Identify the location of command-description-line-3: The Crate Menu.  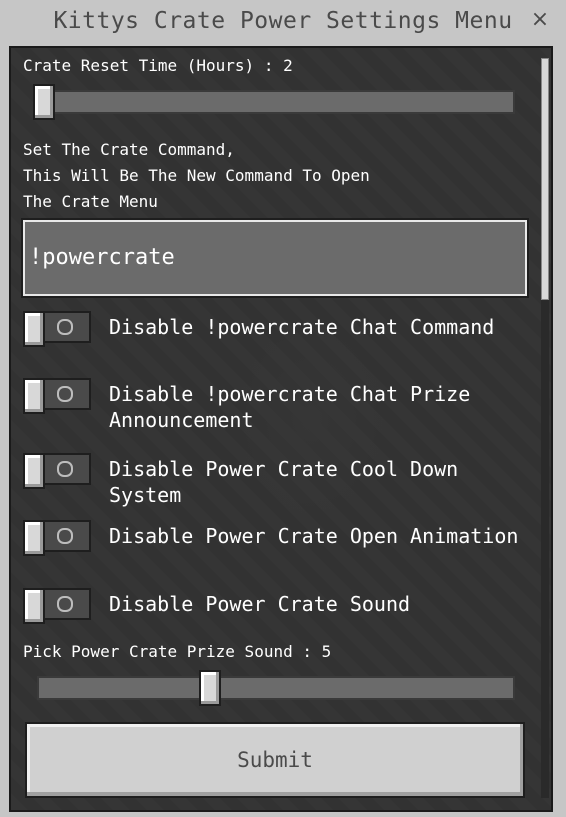
(90, 201).